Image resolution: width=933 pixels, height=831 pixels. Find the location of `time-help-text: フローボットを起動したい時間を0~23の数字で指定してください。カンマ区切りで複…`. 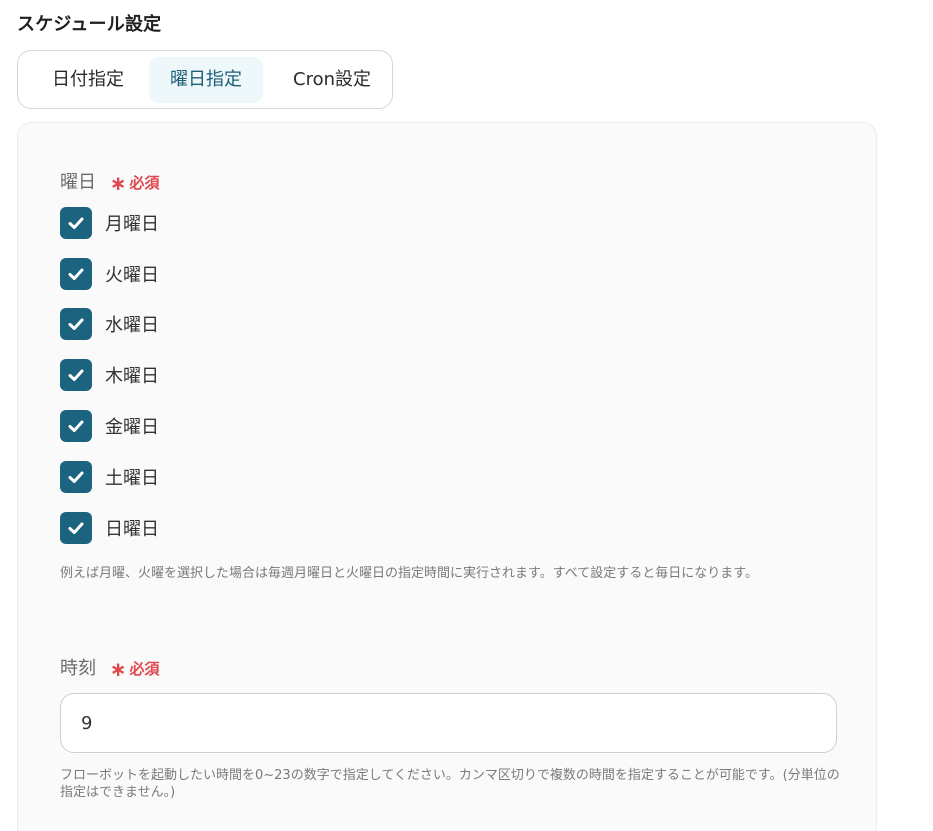

time-help-text: フローボットを起動したい時間を0~23の数字で指定してください。カンマ区切りで複… is located at coordinates (450, 784).